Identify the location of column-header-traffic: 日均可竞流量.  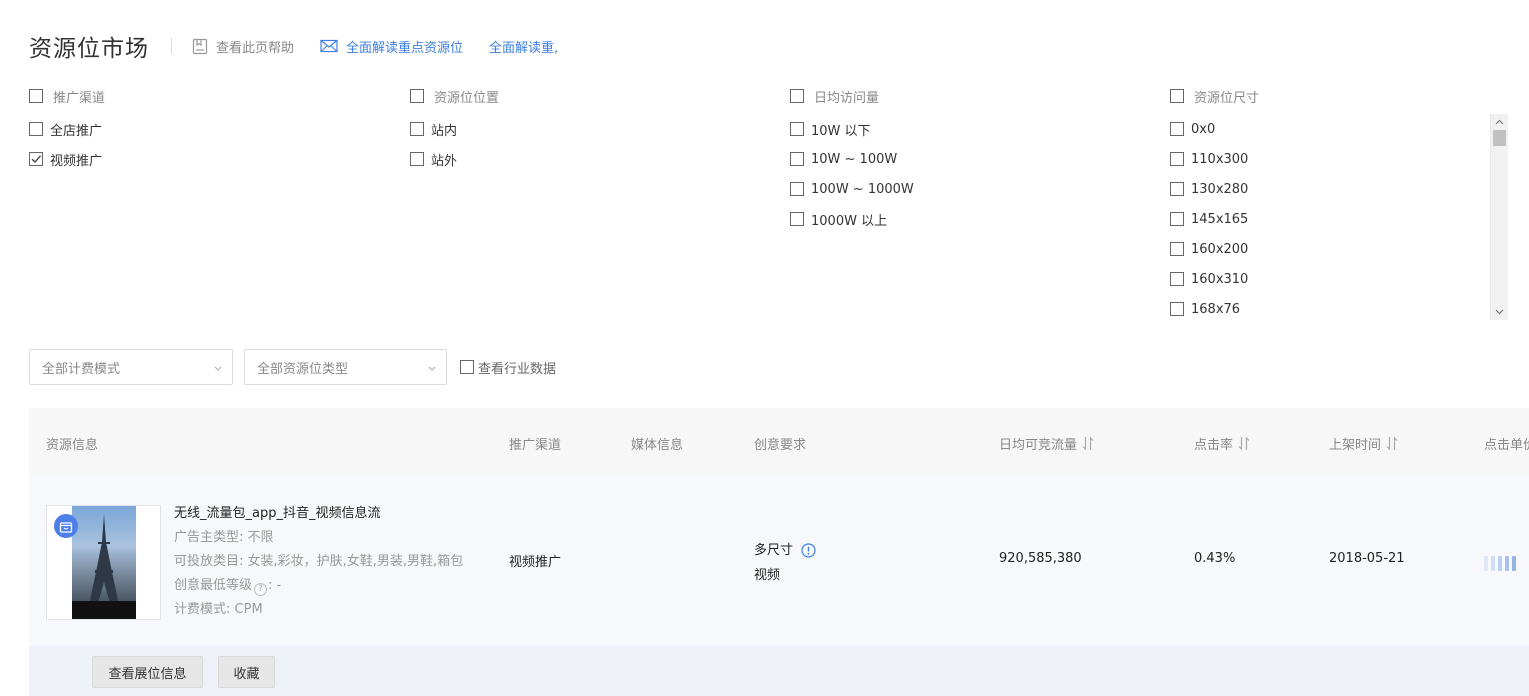
(1046, 443).